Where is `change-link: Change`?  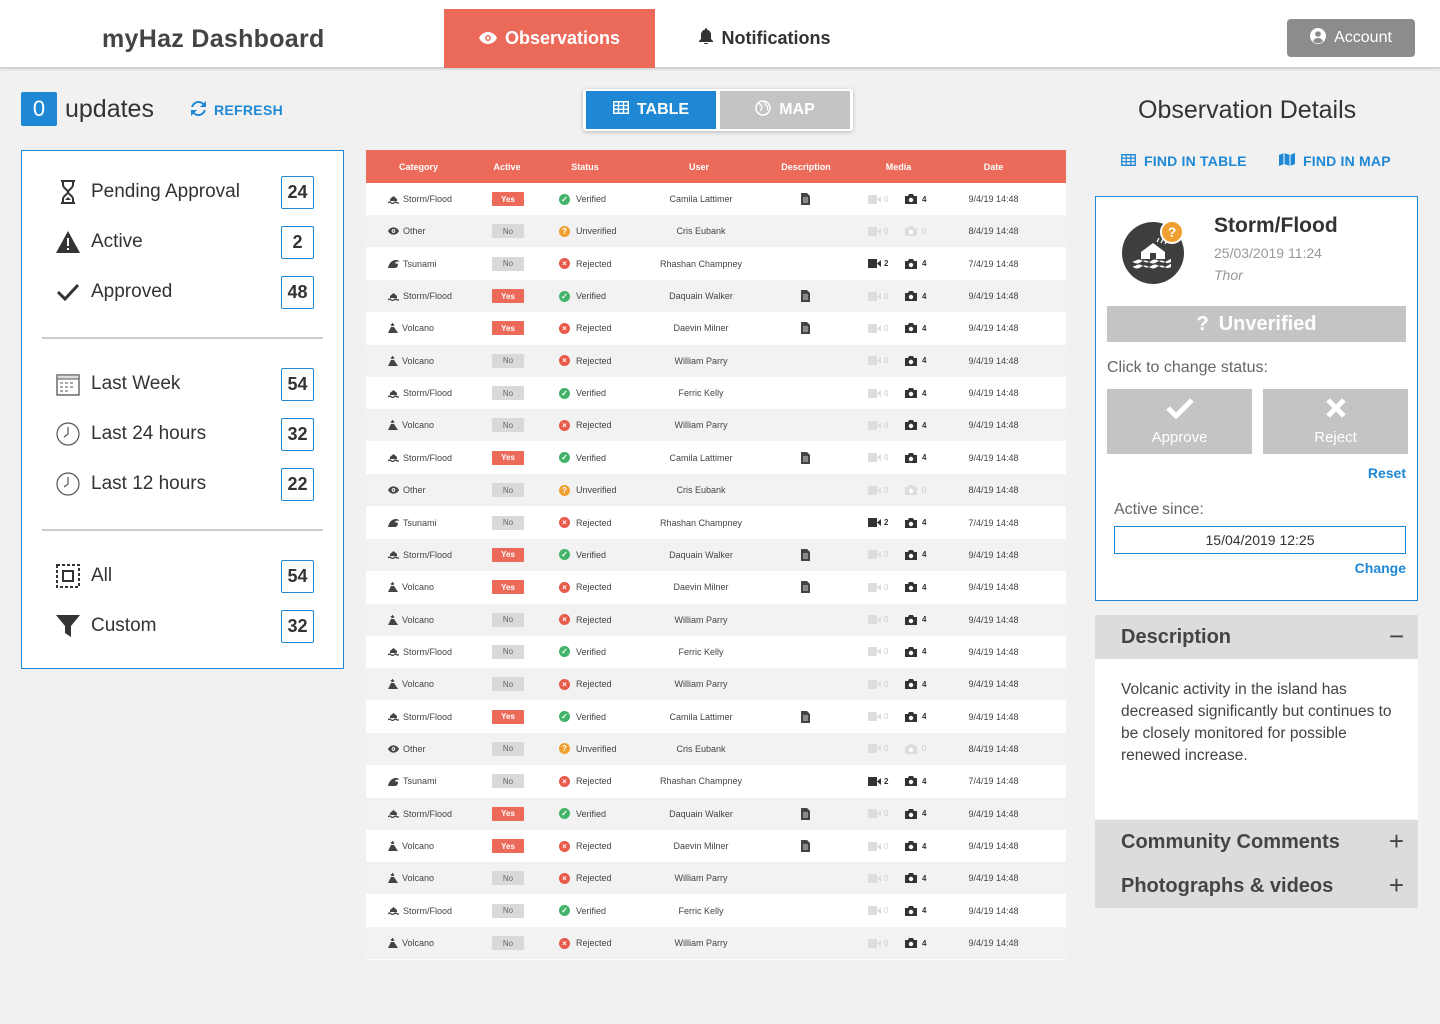 change-link: Change is located at coordinates (1380, 568).